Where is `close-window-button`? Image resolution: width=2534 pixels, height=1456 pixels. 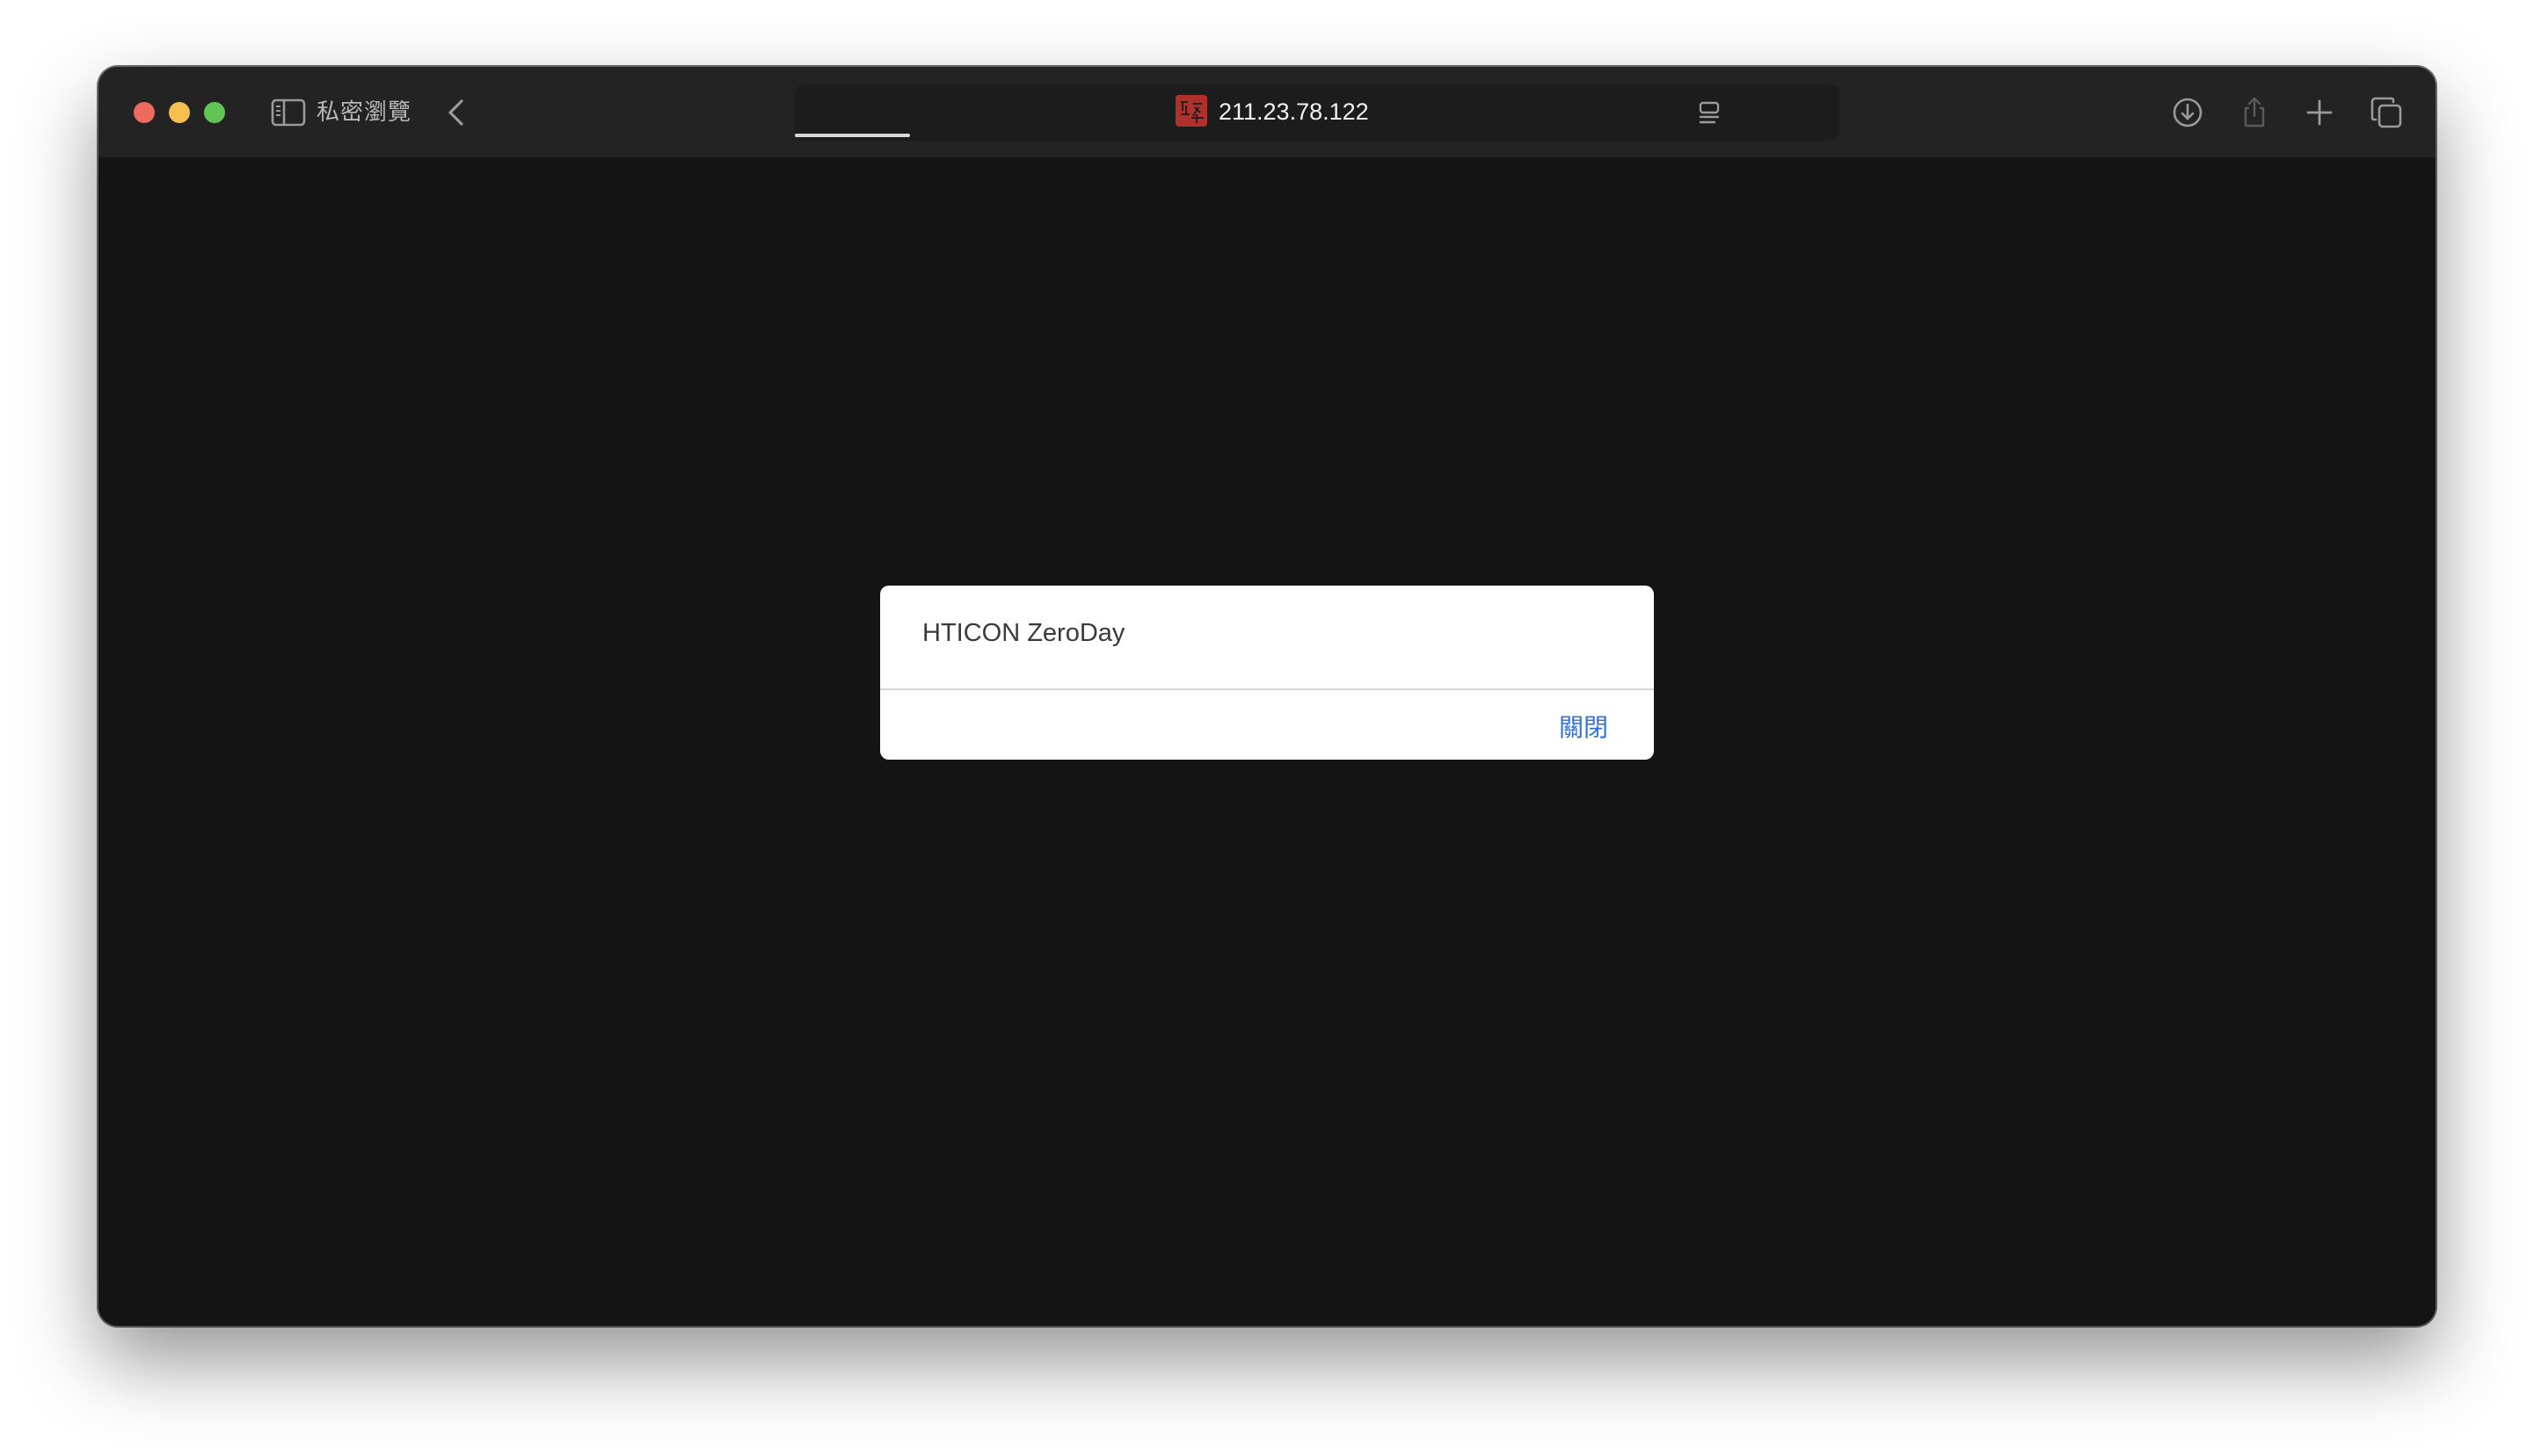
close-window-button is located at coordinates (144, 112).